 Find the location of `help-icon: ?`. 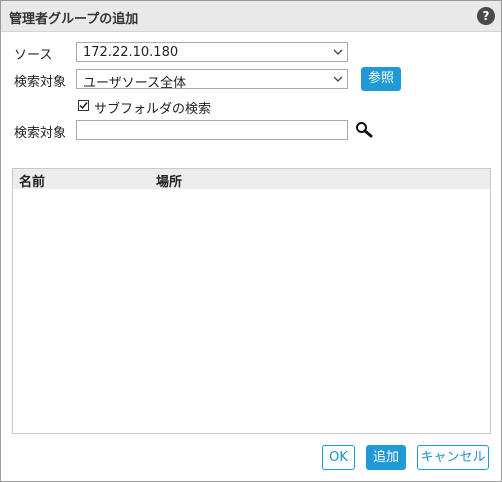

help-icon: ? is located at coordinates (486, 16).